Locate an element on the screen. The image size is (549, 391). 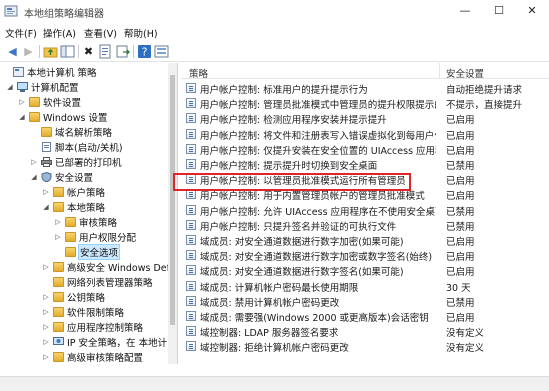
tree-node-security-options: 安全选项 is located at coordinates (87, 251).